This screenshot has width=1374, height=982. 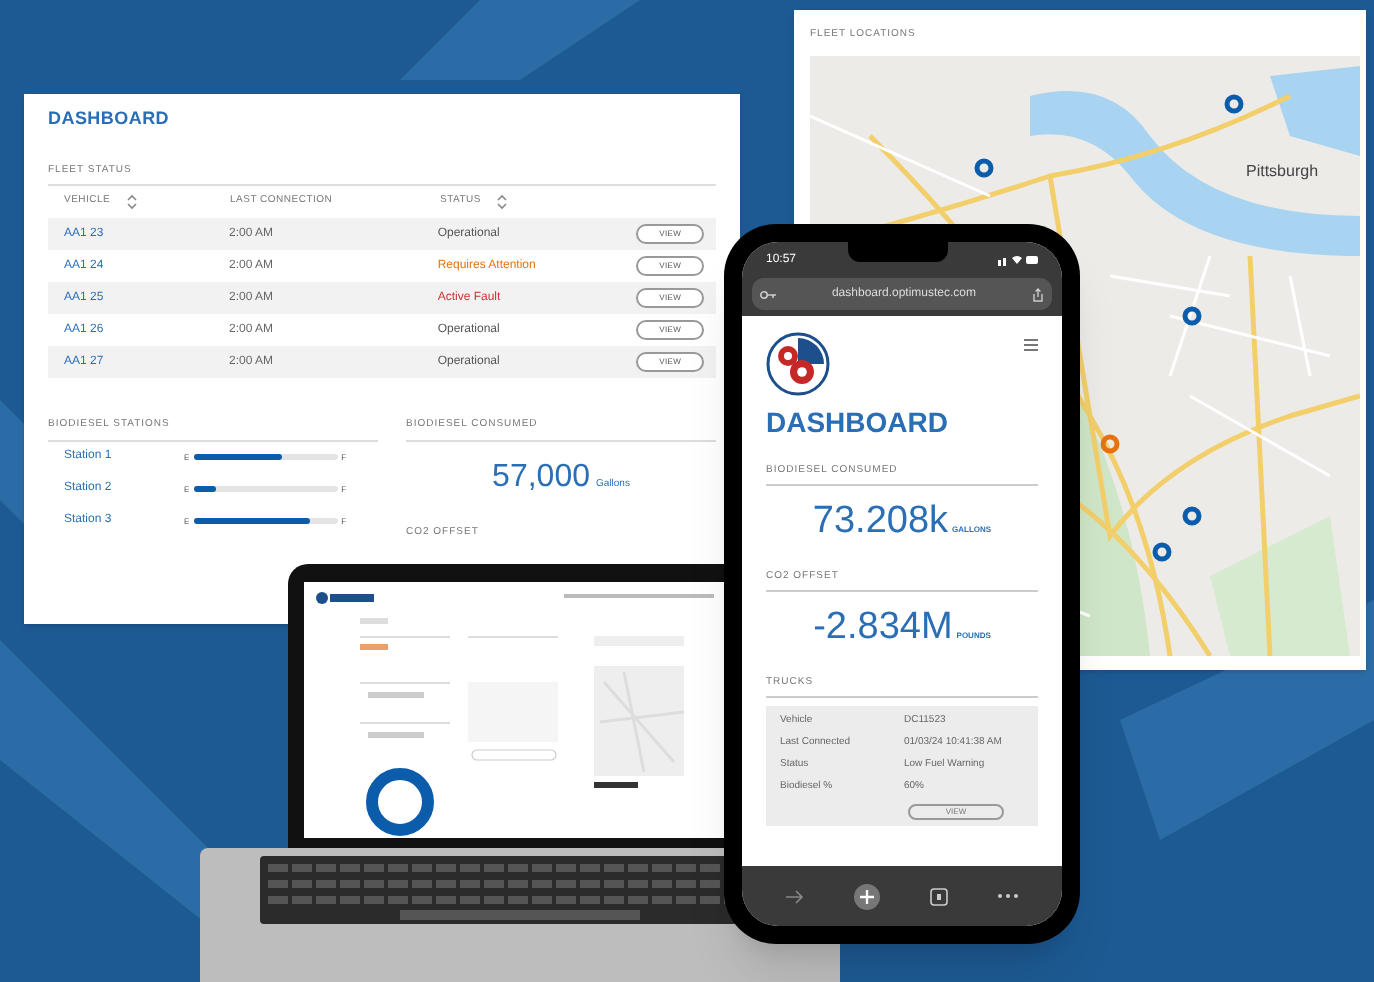 I want to click on city-label: Pittsburgh, so click(x=1282, y=171).